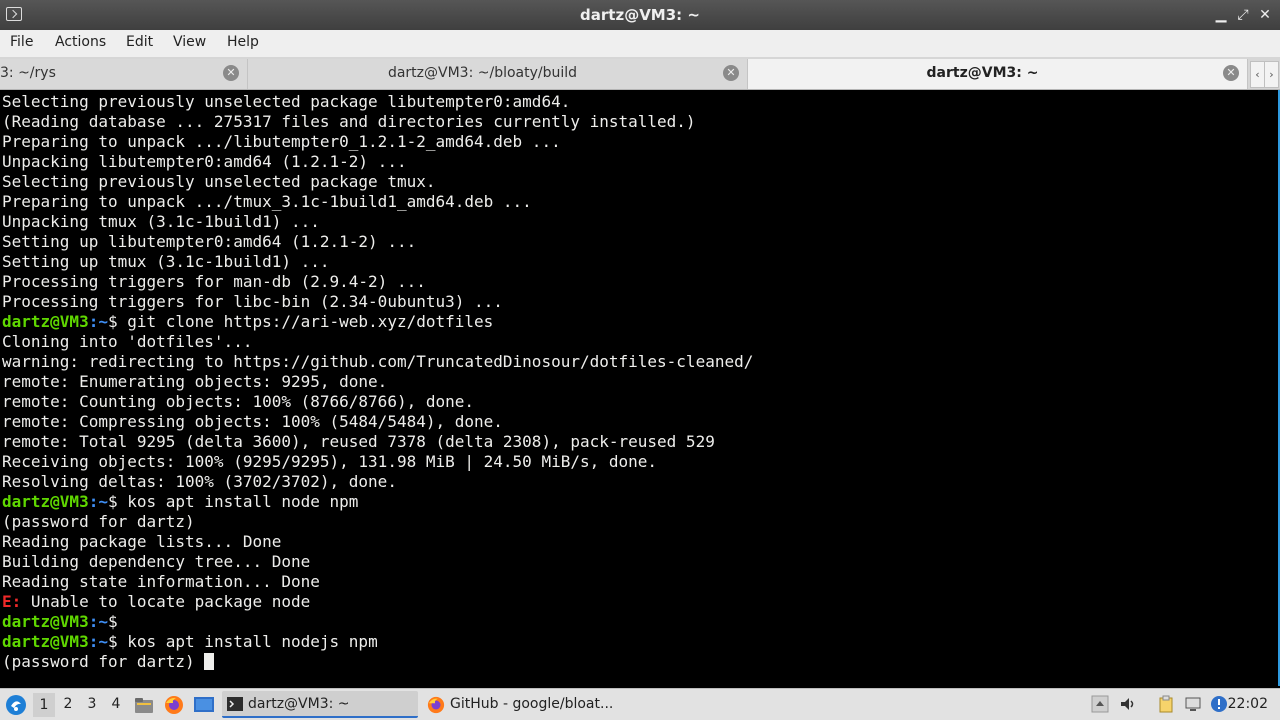  What do you see at coordinates (80, 42) in the screenshot?
I see `menu-actions: Actions` at bounding box center [80, 42].